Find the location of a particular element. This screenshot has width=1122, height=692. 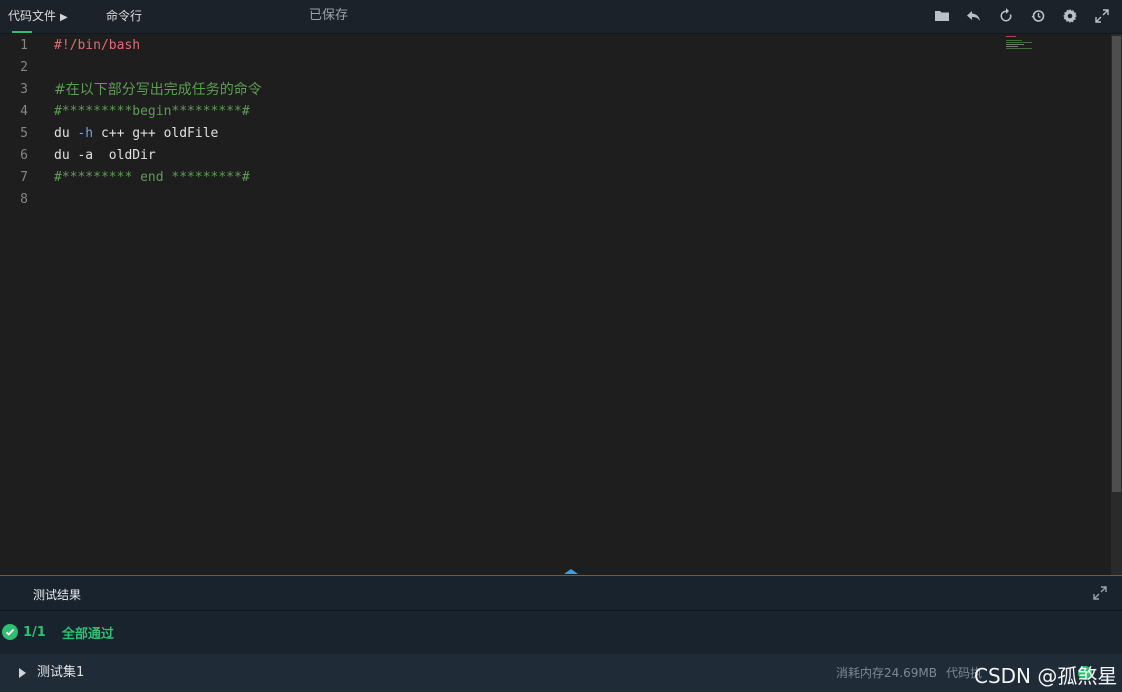

folder-icon is located at coordinates (942, 16).